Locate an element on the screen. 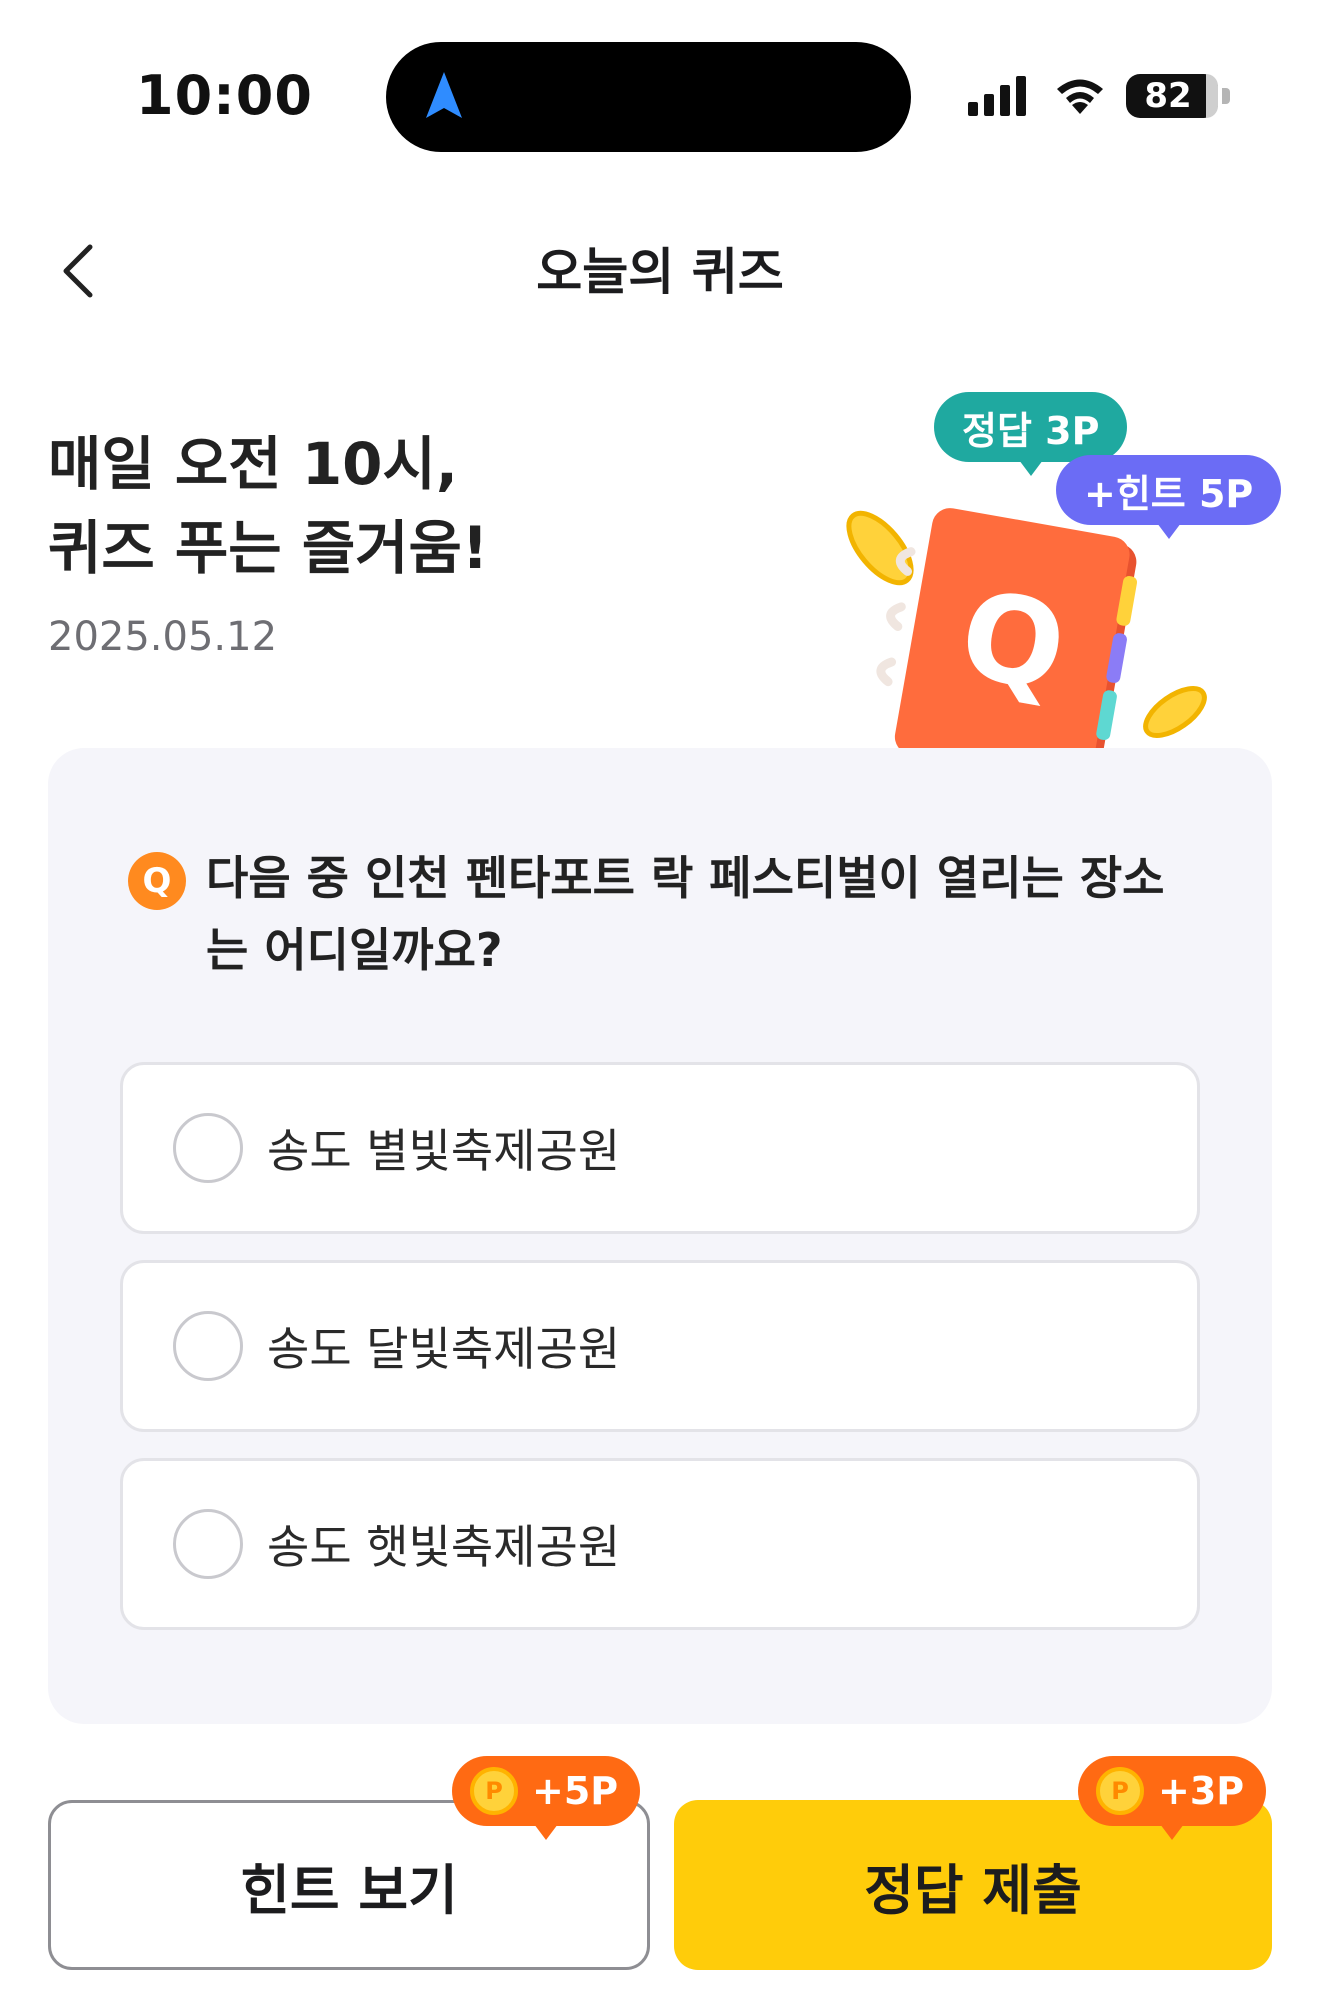 This screenshot has height=1994, width=1320. cellular-signal-icon is located at coordinates (997, 96).